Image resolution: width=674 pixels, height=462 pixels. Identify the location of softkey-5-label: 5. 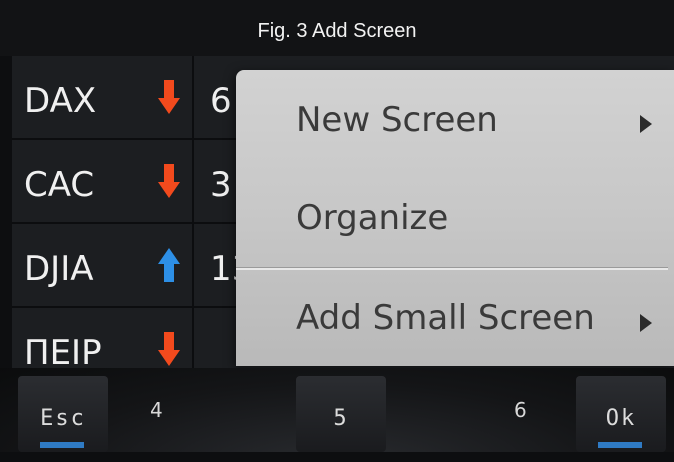
(341, 418).